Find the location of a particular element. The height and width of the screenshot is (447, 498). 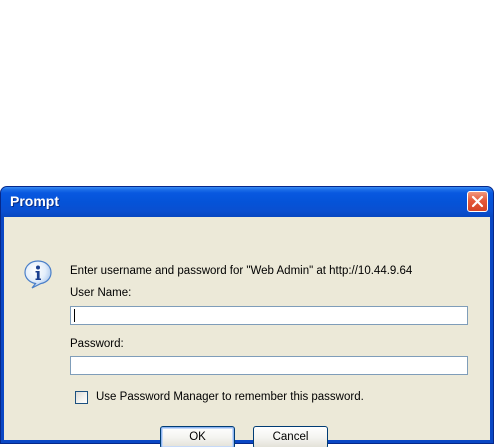

info-icon is located at coordinates (38, 274).